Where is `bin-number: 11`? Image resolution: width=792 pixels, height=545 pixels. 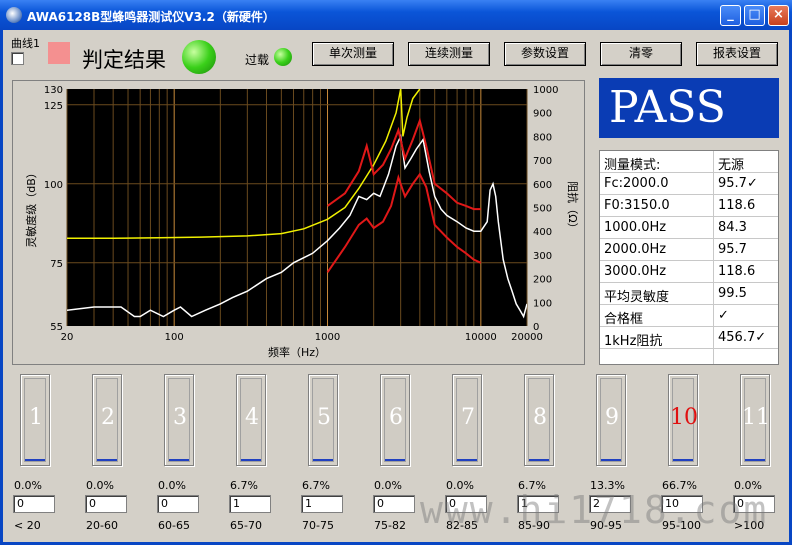 bin-number: 11 is located at coordinates (756, 417).